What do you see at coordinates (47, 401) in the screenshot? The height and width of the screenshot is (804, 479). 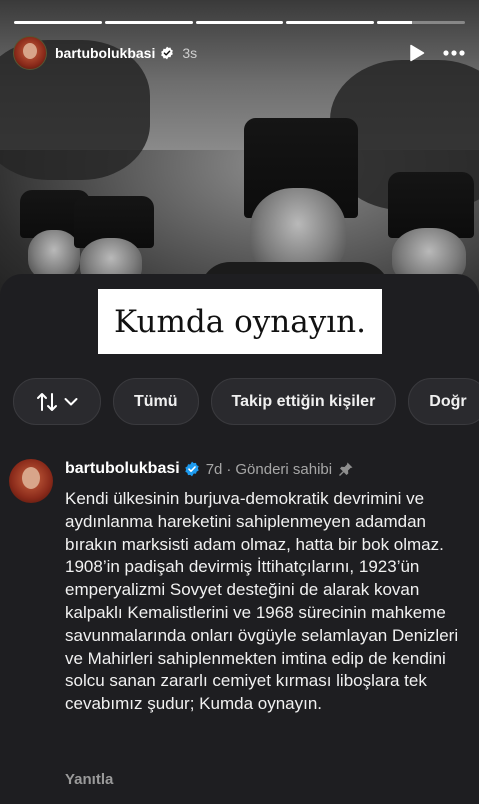 I see `sort-icon` at bounding box center [47, 401].